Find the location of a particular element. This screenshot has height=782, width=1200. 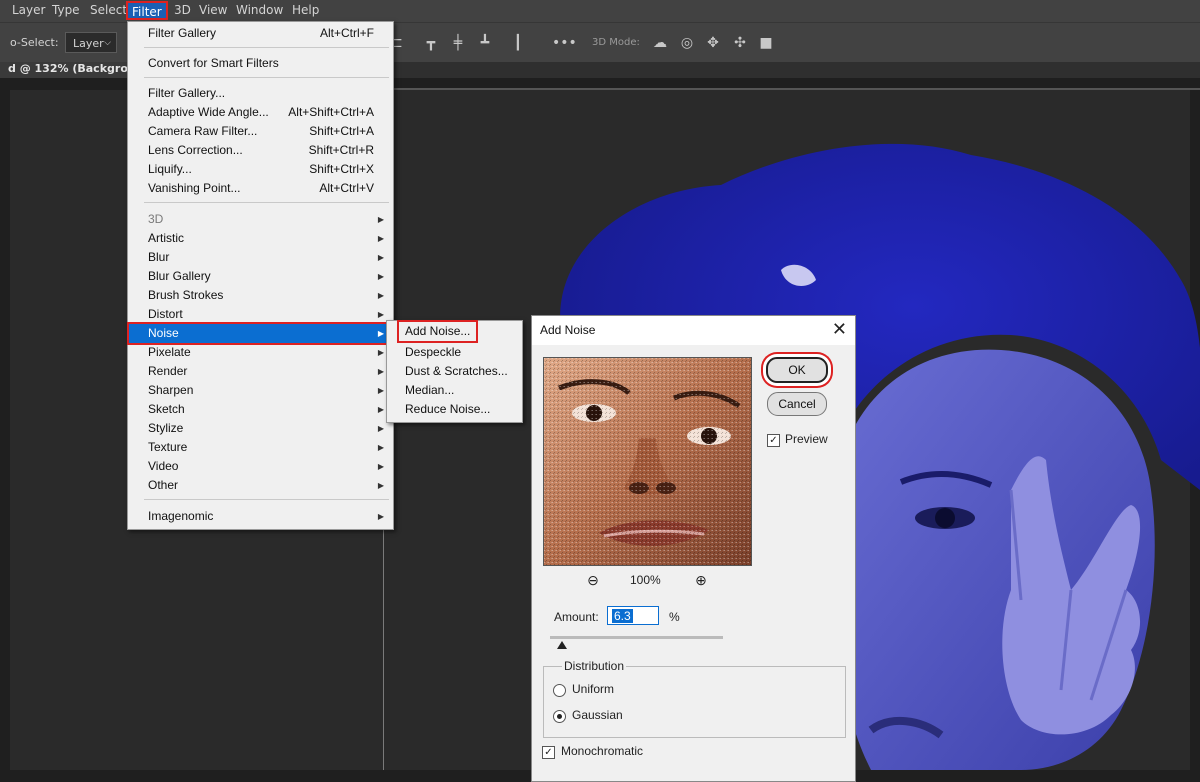

filter-texture: Texture ▶ is located at coordinates (260, 447).